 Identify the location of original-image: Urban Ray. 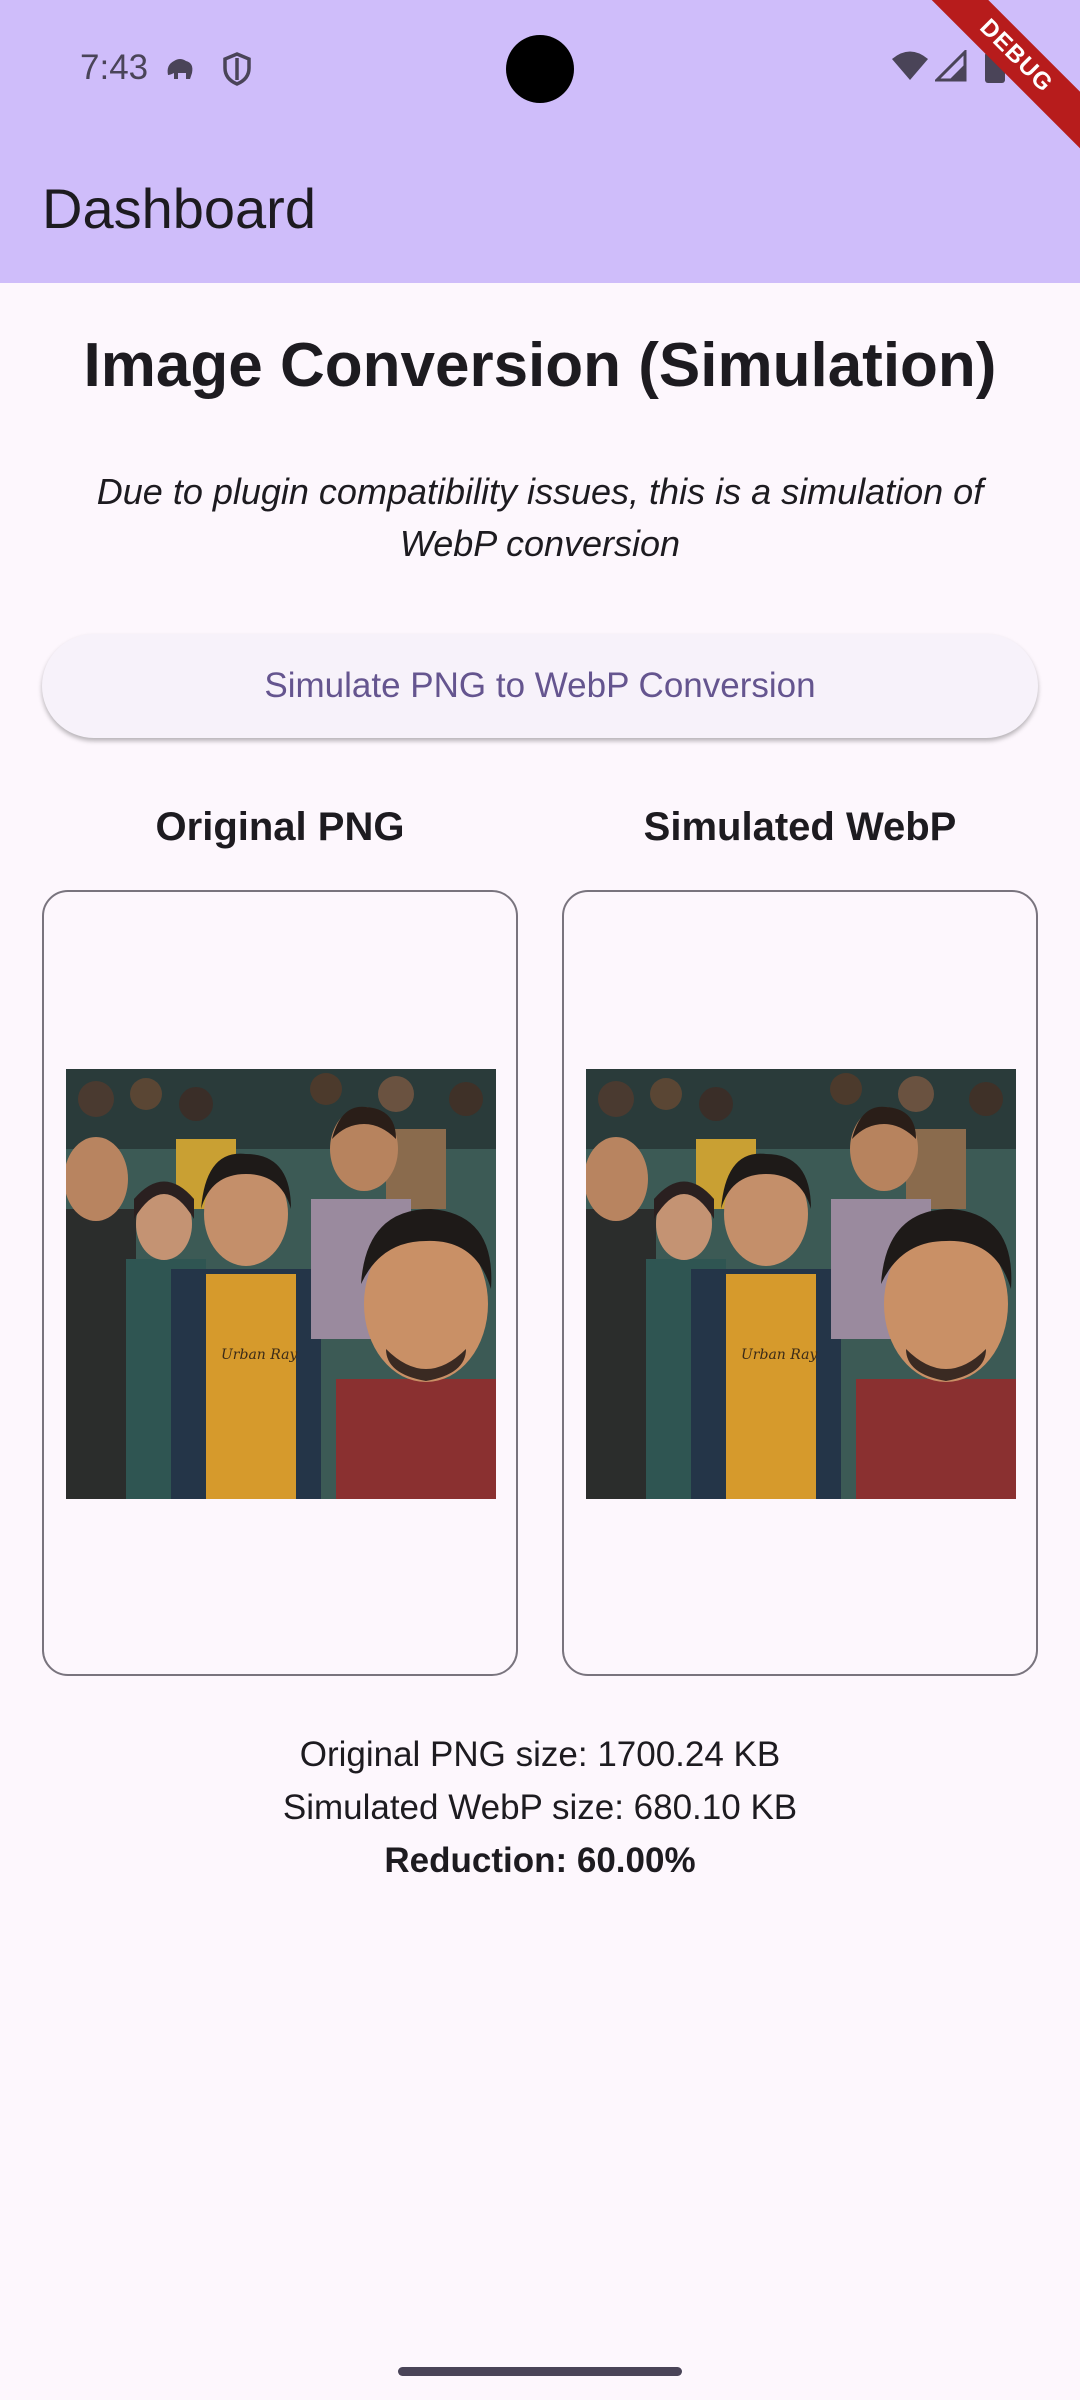
(281, 1284).